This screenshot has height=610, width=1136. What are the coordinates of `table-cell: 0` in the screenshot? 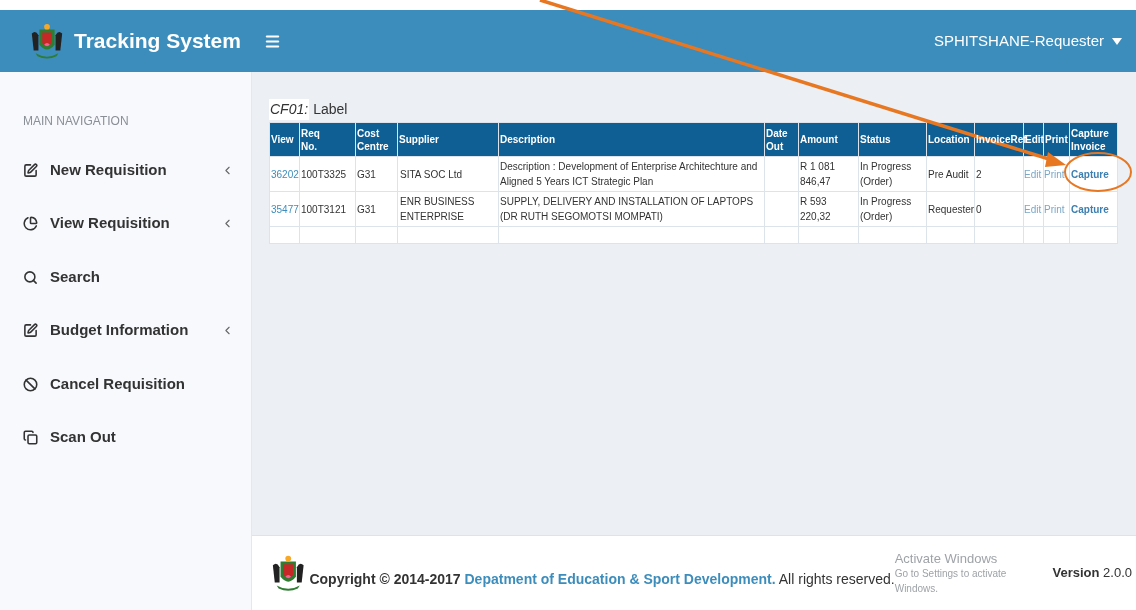 It's located at (999, 209).